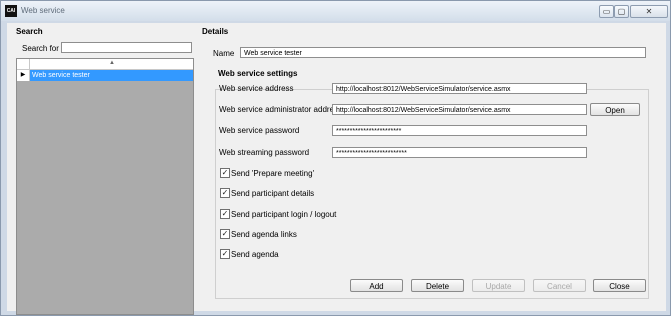 Image resolution: width=671 pixels, height=316 pixels. Describe the element at coordinates (225, 214) in the screenshot. I see `participant-login-checkbox: ✓` at that location.